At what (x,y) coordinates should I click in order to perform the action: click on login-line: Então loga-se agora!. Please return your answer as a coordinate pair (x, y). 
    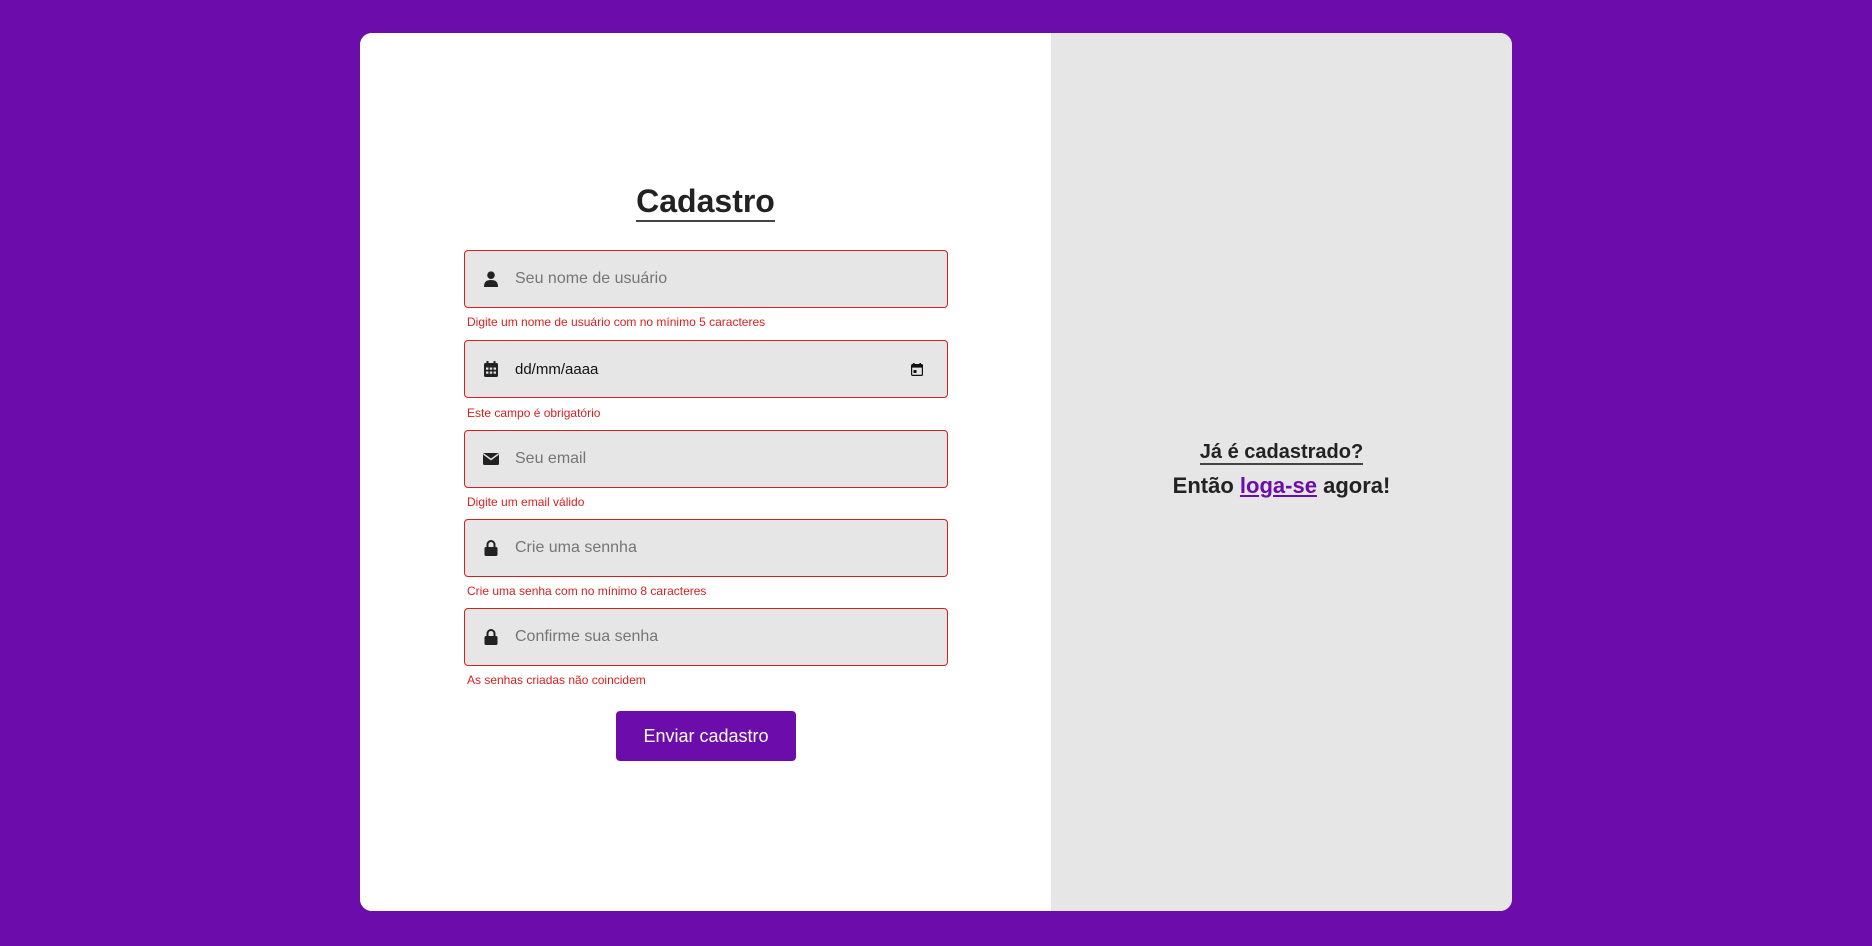
    Looking at the image, I should click on (1281, 486).